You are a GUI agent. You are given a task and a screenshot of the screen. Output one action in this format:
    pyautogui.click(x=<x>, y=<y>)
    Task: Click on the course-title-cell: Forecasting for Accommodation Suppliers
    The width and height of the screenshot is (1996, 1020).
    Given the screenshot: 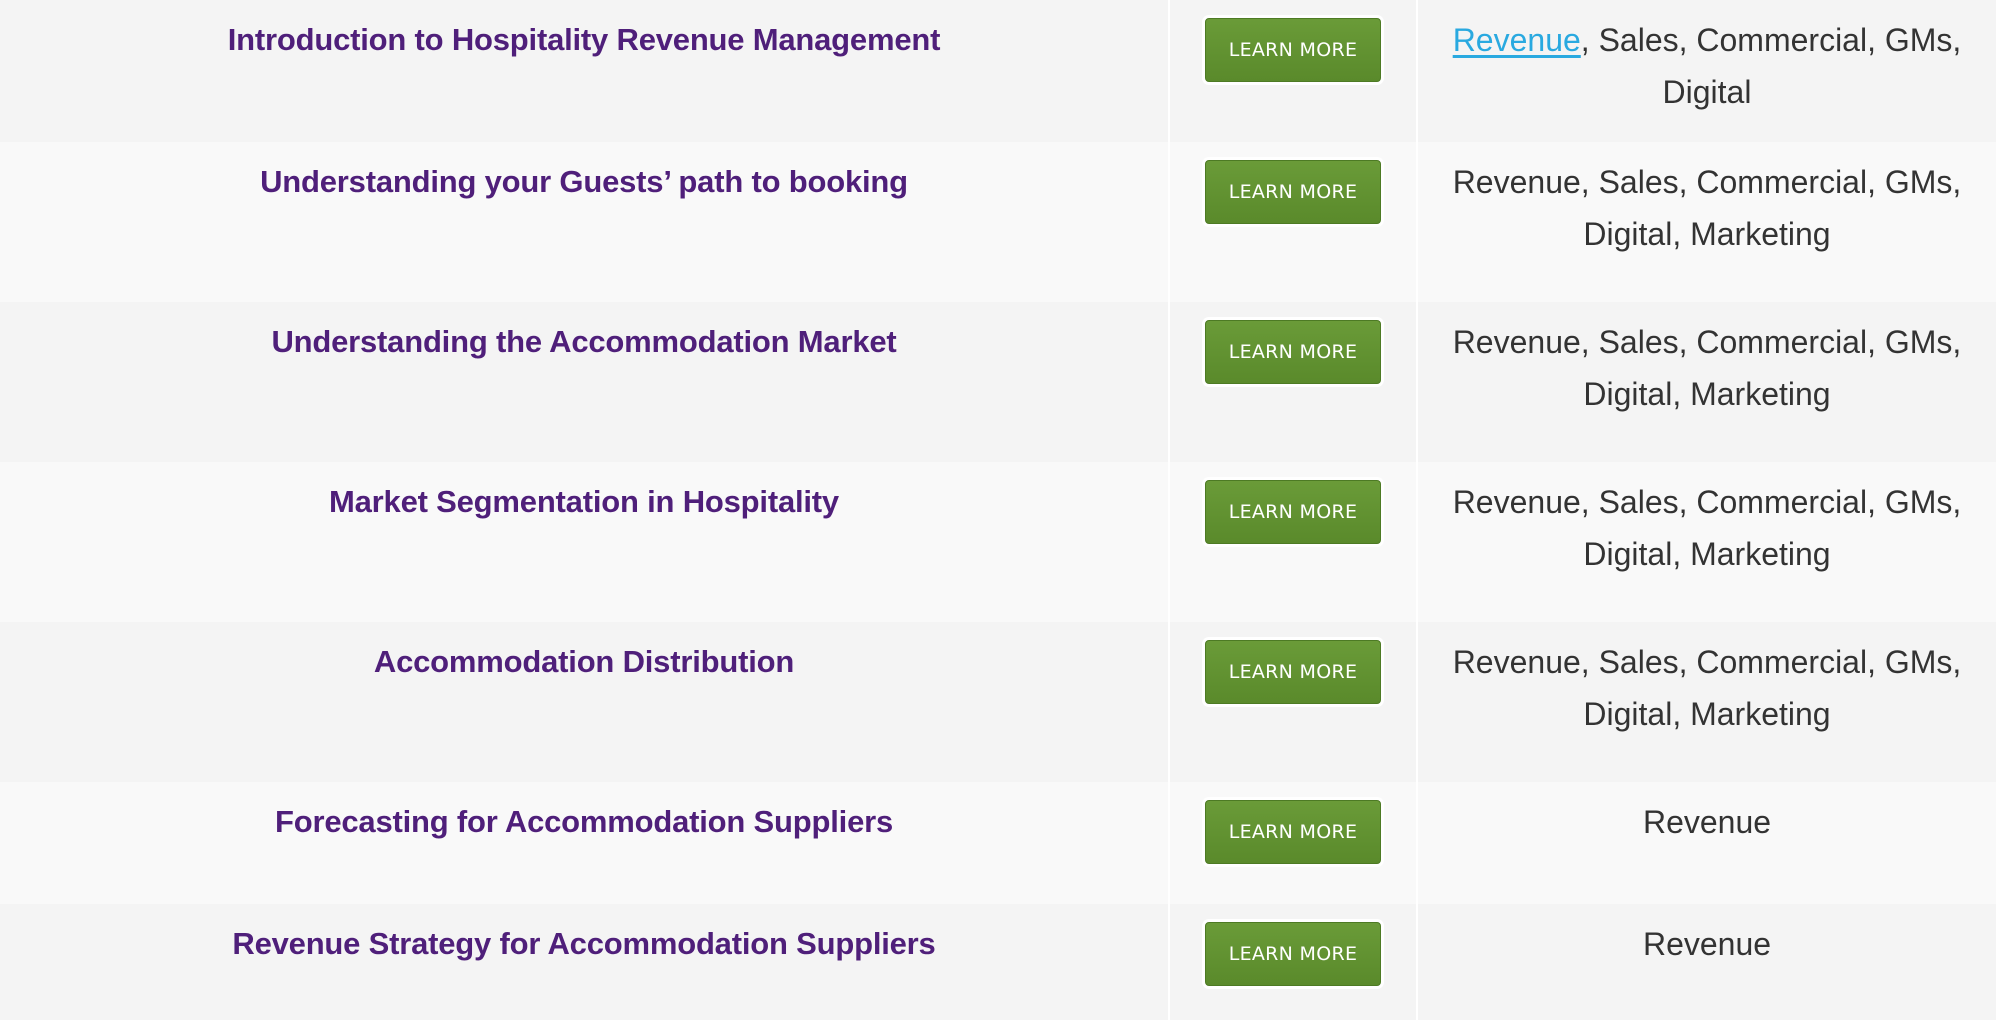 What is the action you would take?
    pyautogui.click(x=585, y=843)
    